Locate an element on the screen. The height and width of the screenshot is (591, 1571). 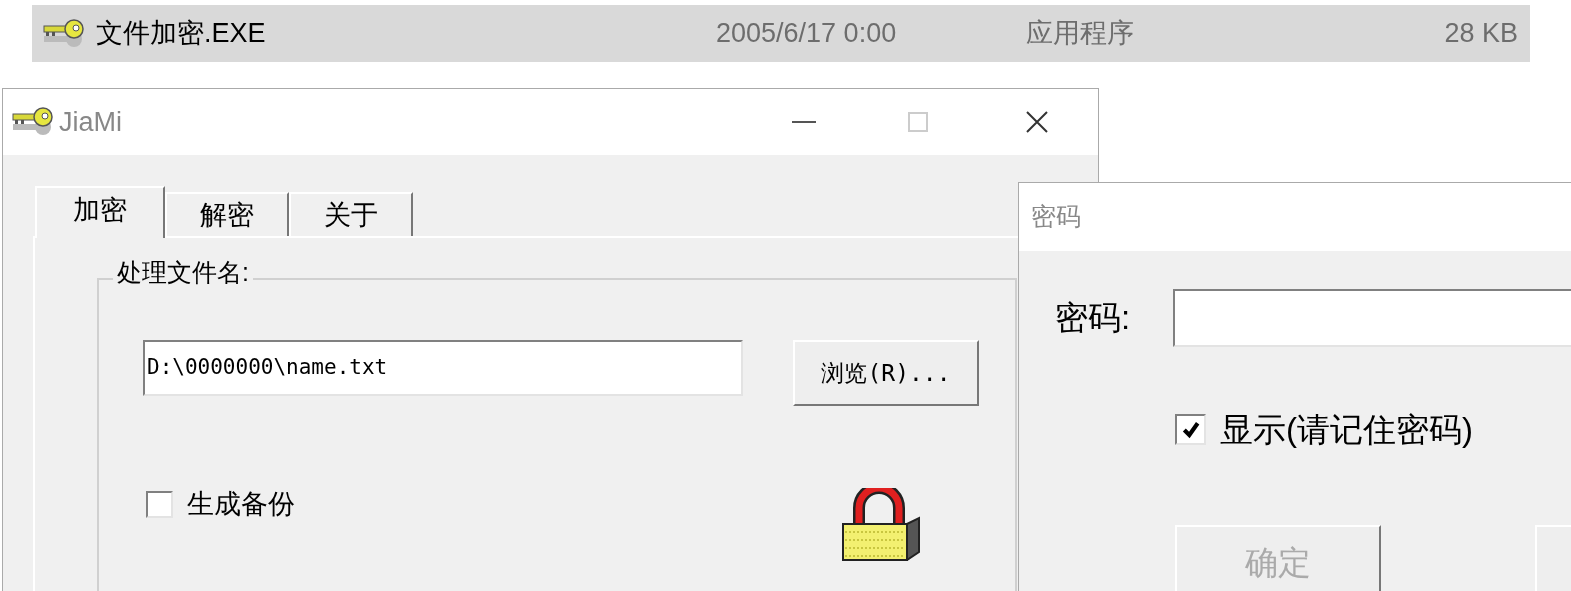
group-title: 处理文件名: is located at coordinates (183, 272).